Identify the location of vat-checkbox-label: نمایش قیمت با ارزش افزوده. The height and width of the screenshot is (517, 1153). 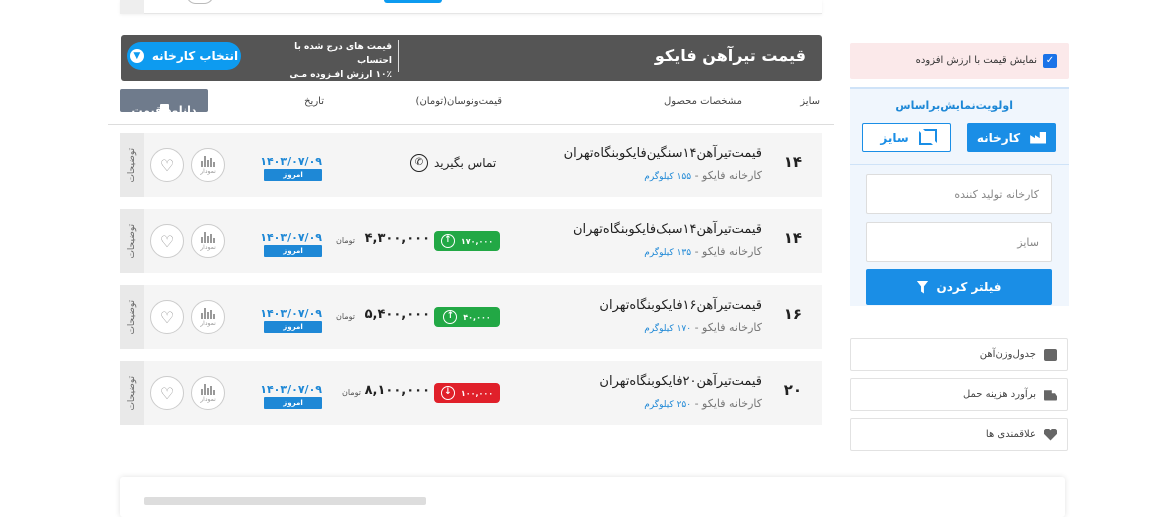
(976, 60).